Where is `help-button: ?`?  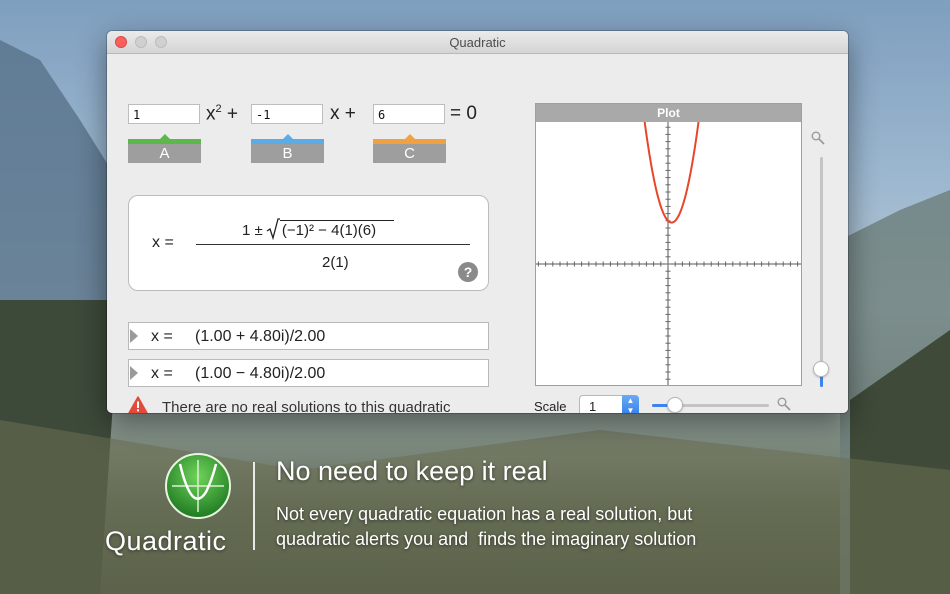
help-button: ? is located at coordinates (468, 272).